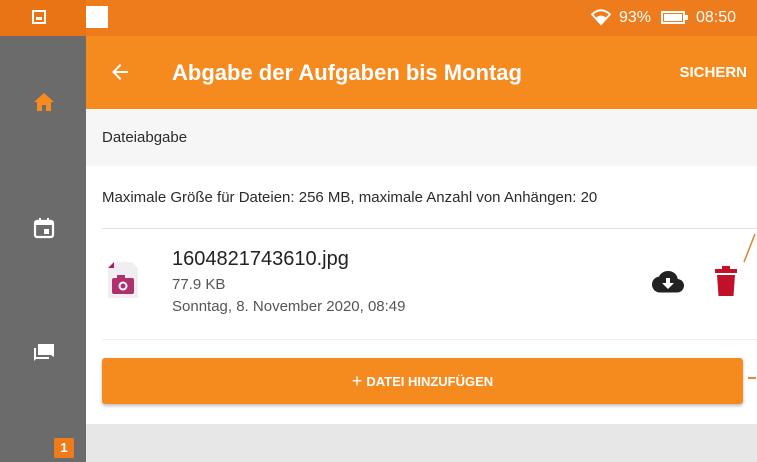 This screenshot has width=757, height=462. I want to click on add-file-button: + DATEI HINZUFÜGEN, so click(422, 381).